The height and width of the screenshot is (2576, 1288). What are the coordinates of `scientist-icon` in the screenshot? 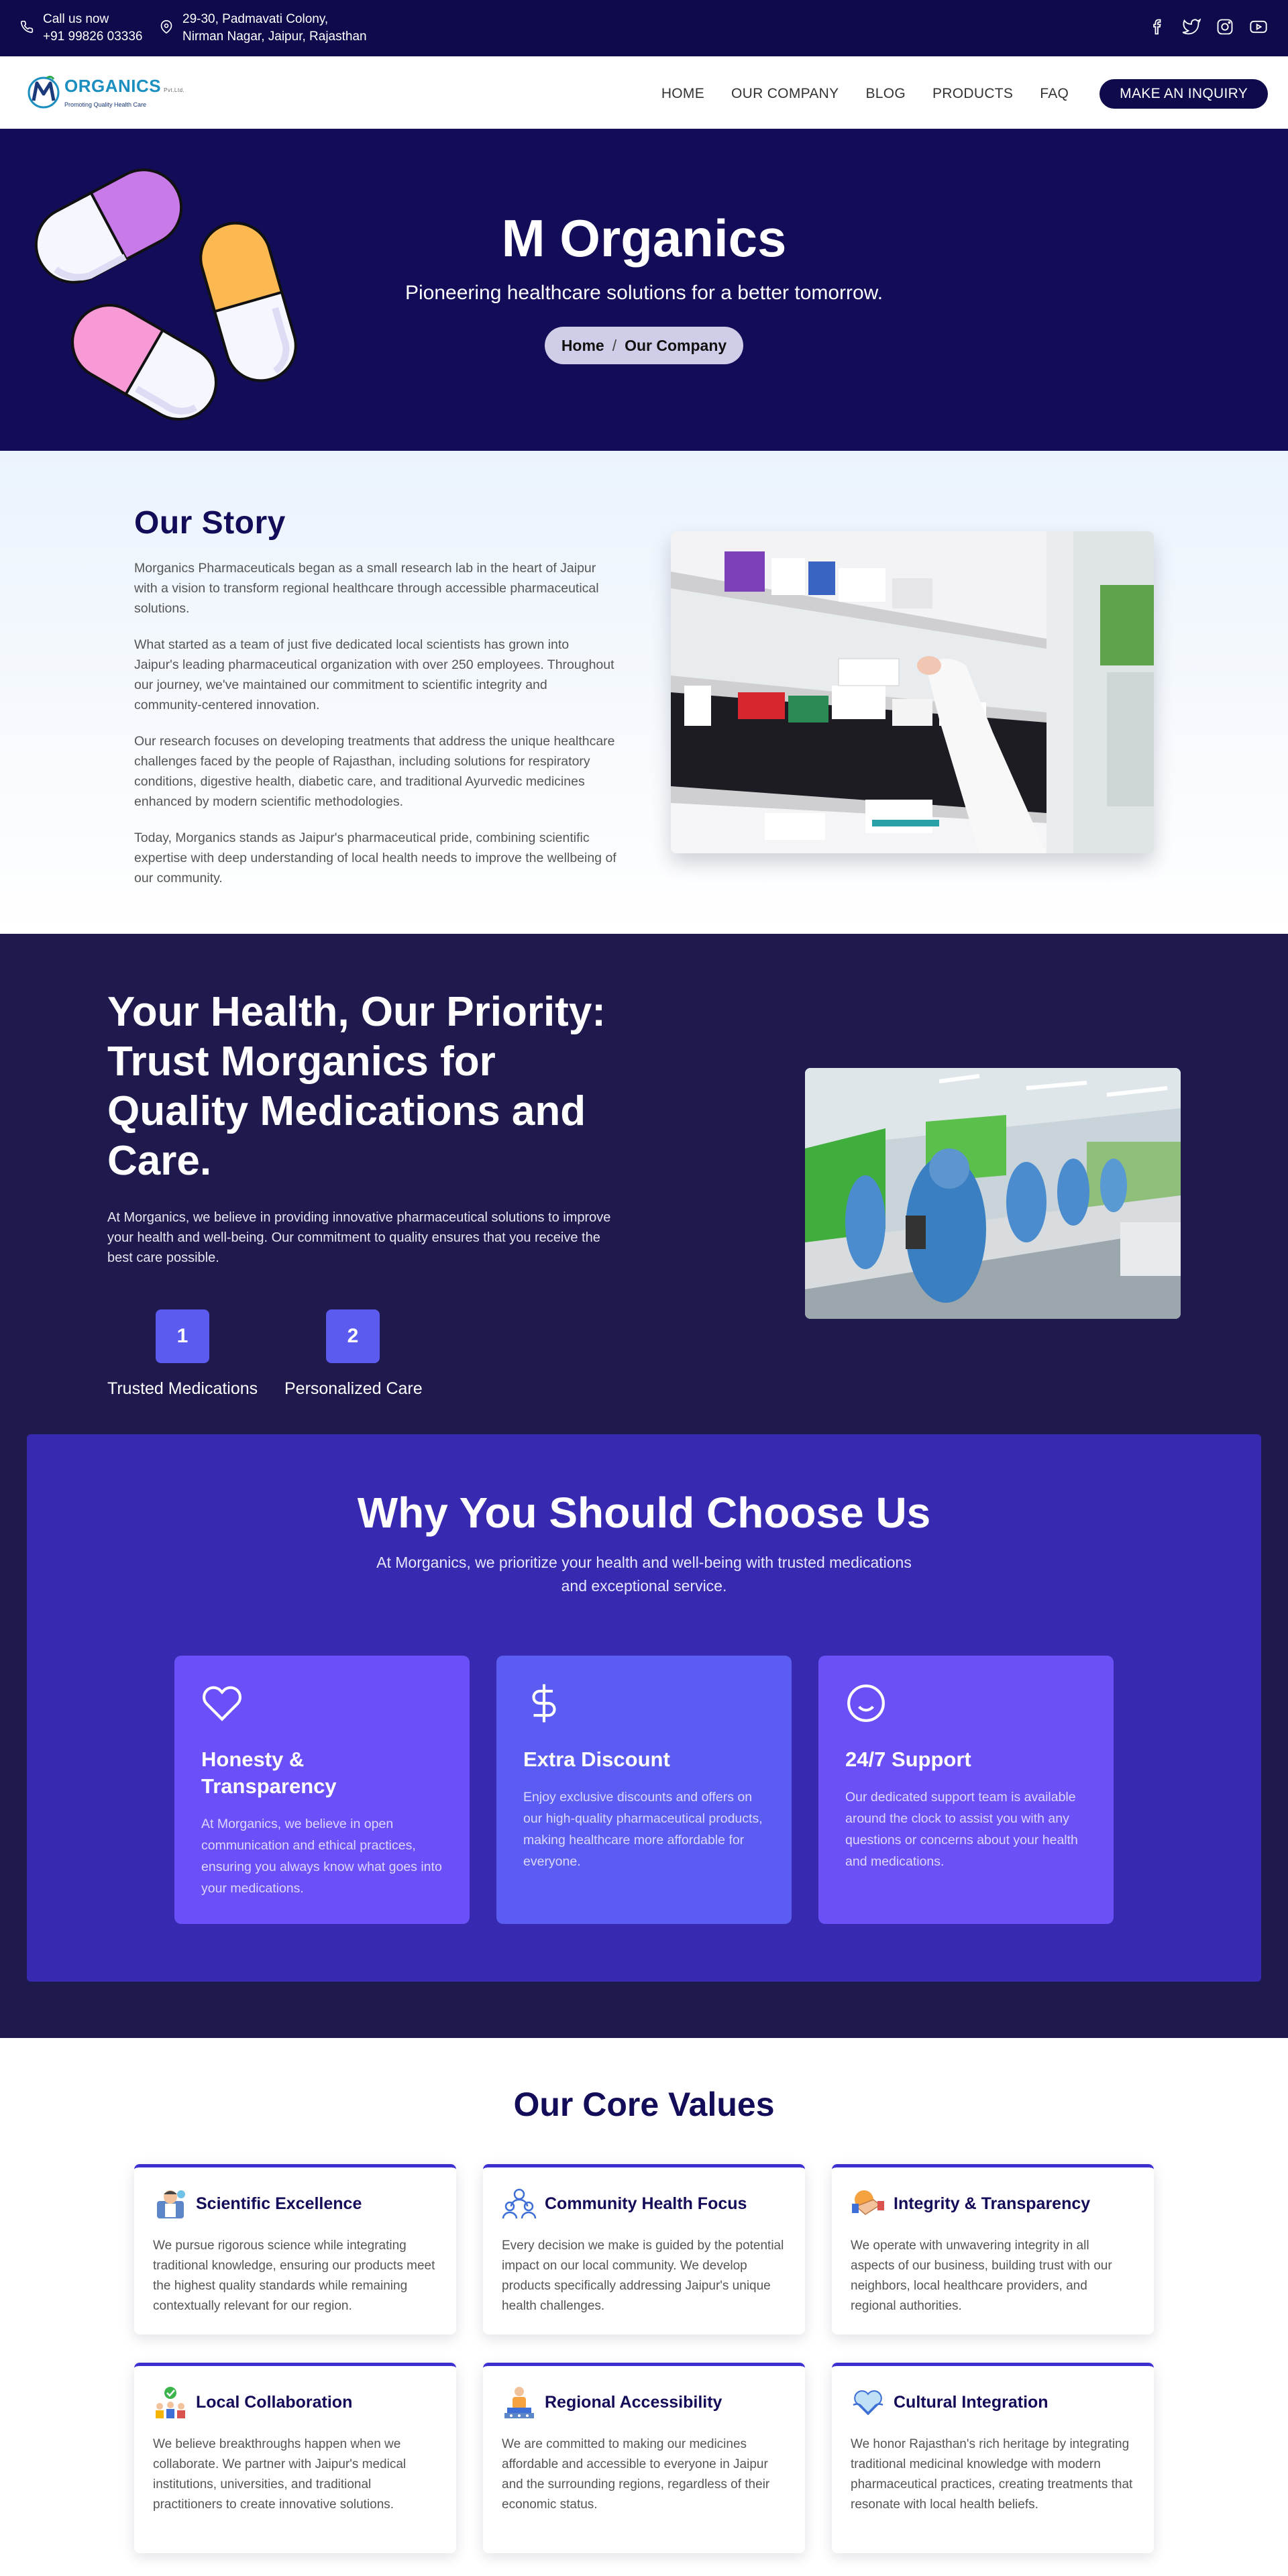 It's located at (171, 2204).